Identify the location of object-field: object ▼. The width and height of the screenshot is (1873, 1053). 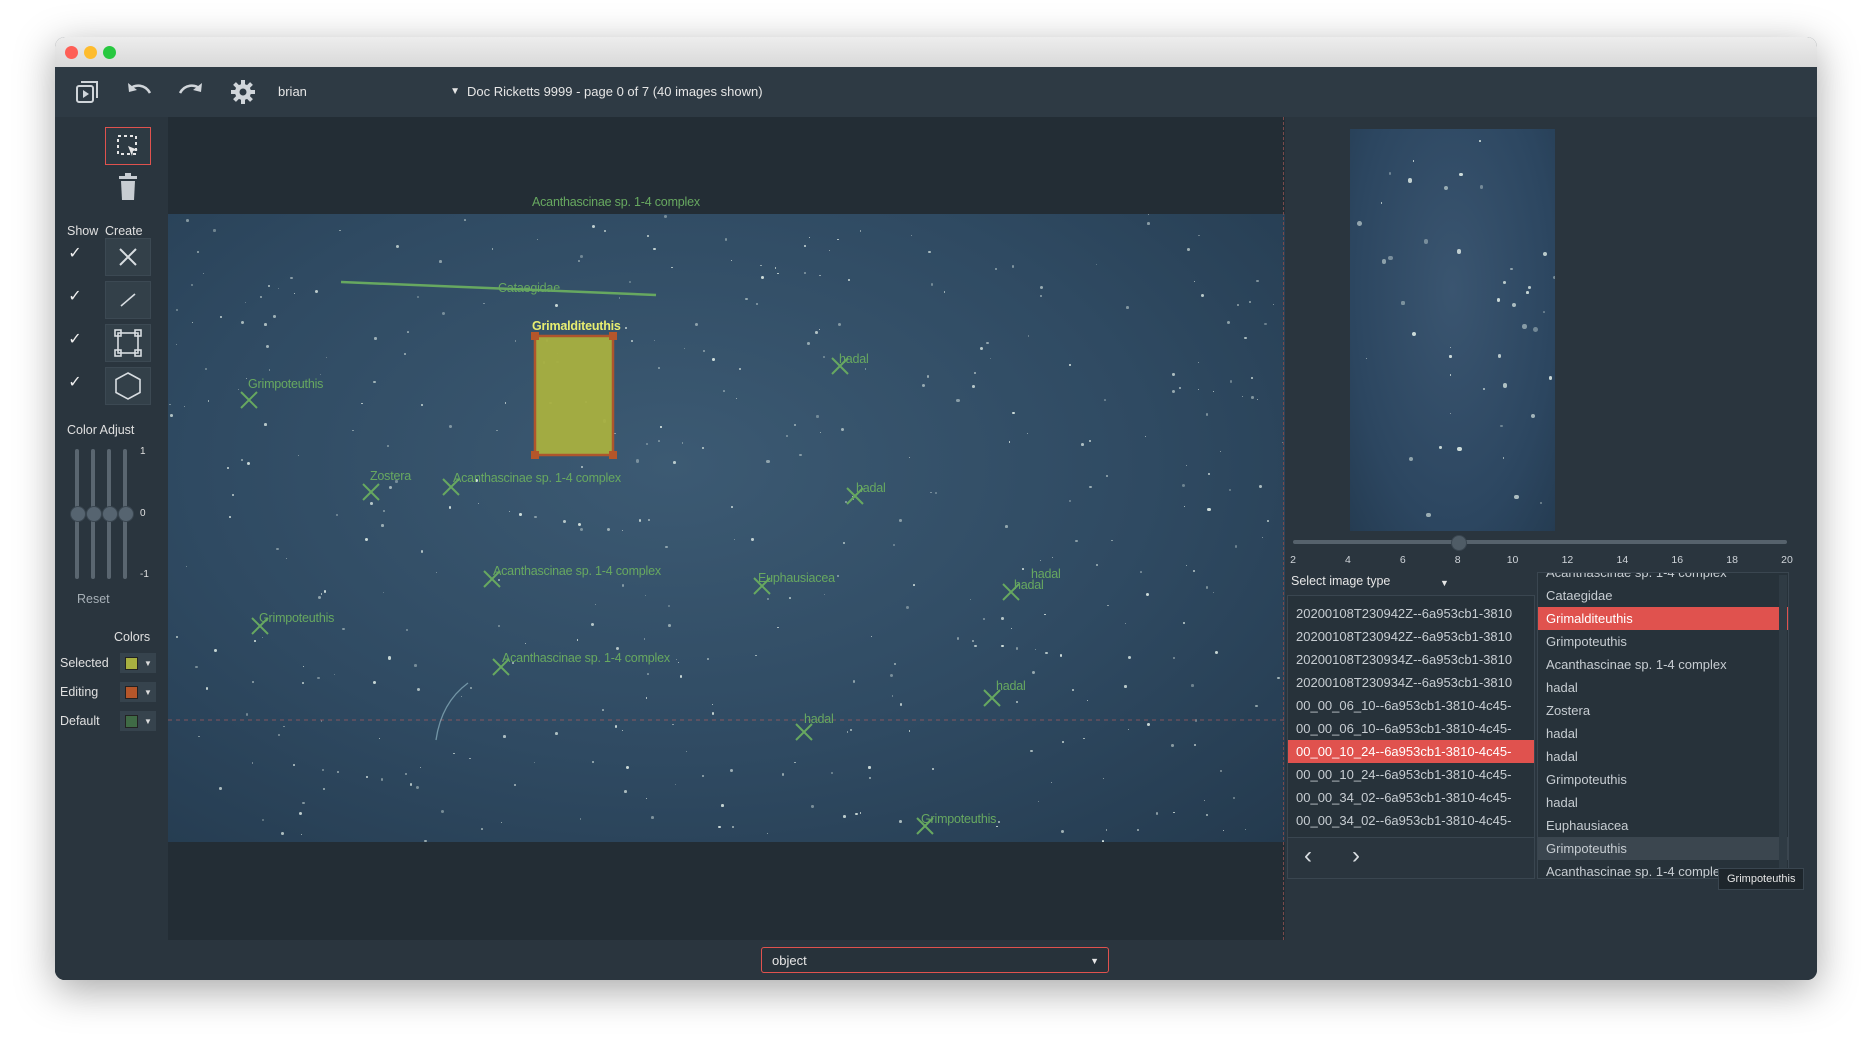
(935, 960).